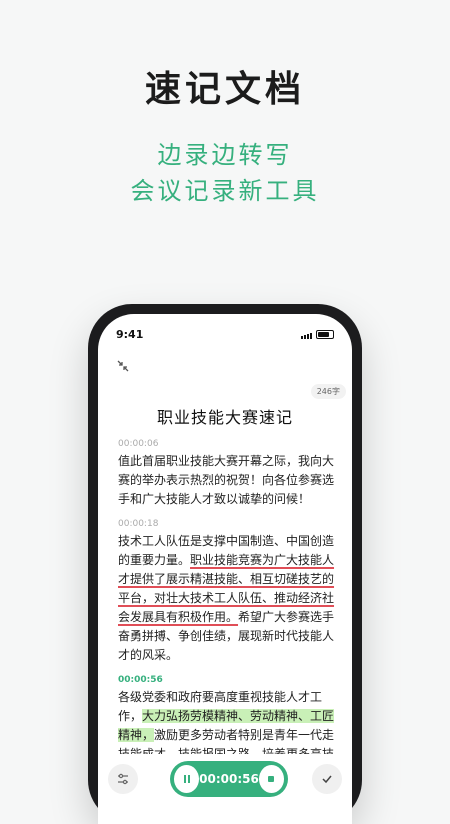 This screenshot has height=824, width=450. I want to click on hero-subtitle-line2: 会议记录新工具, so click(225, 191).